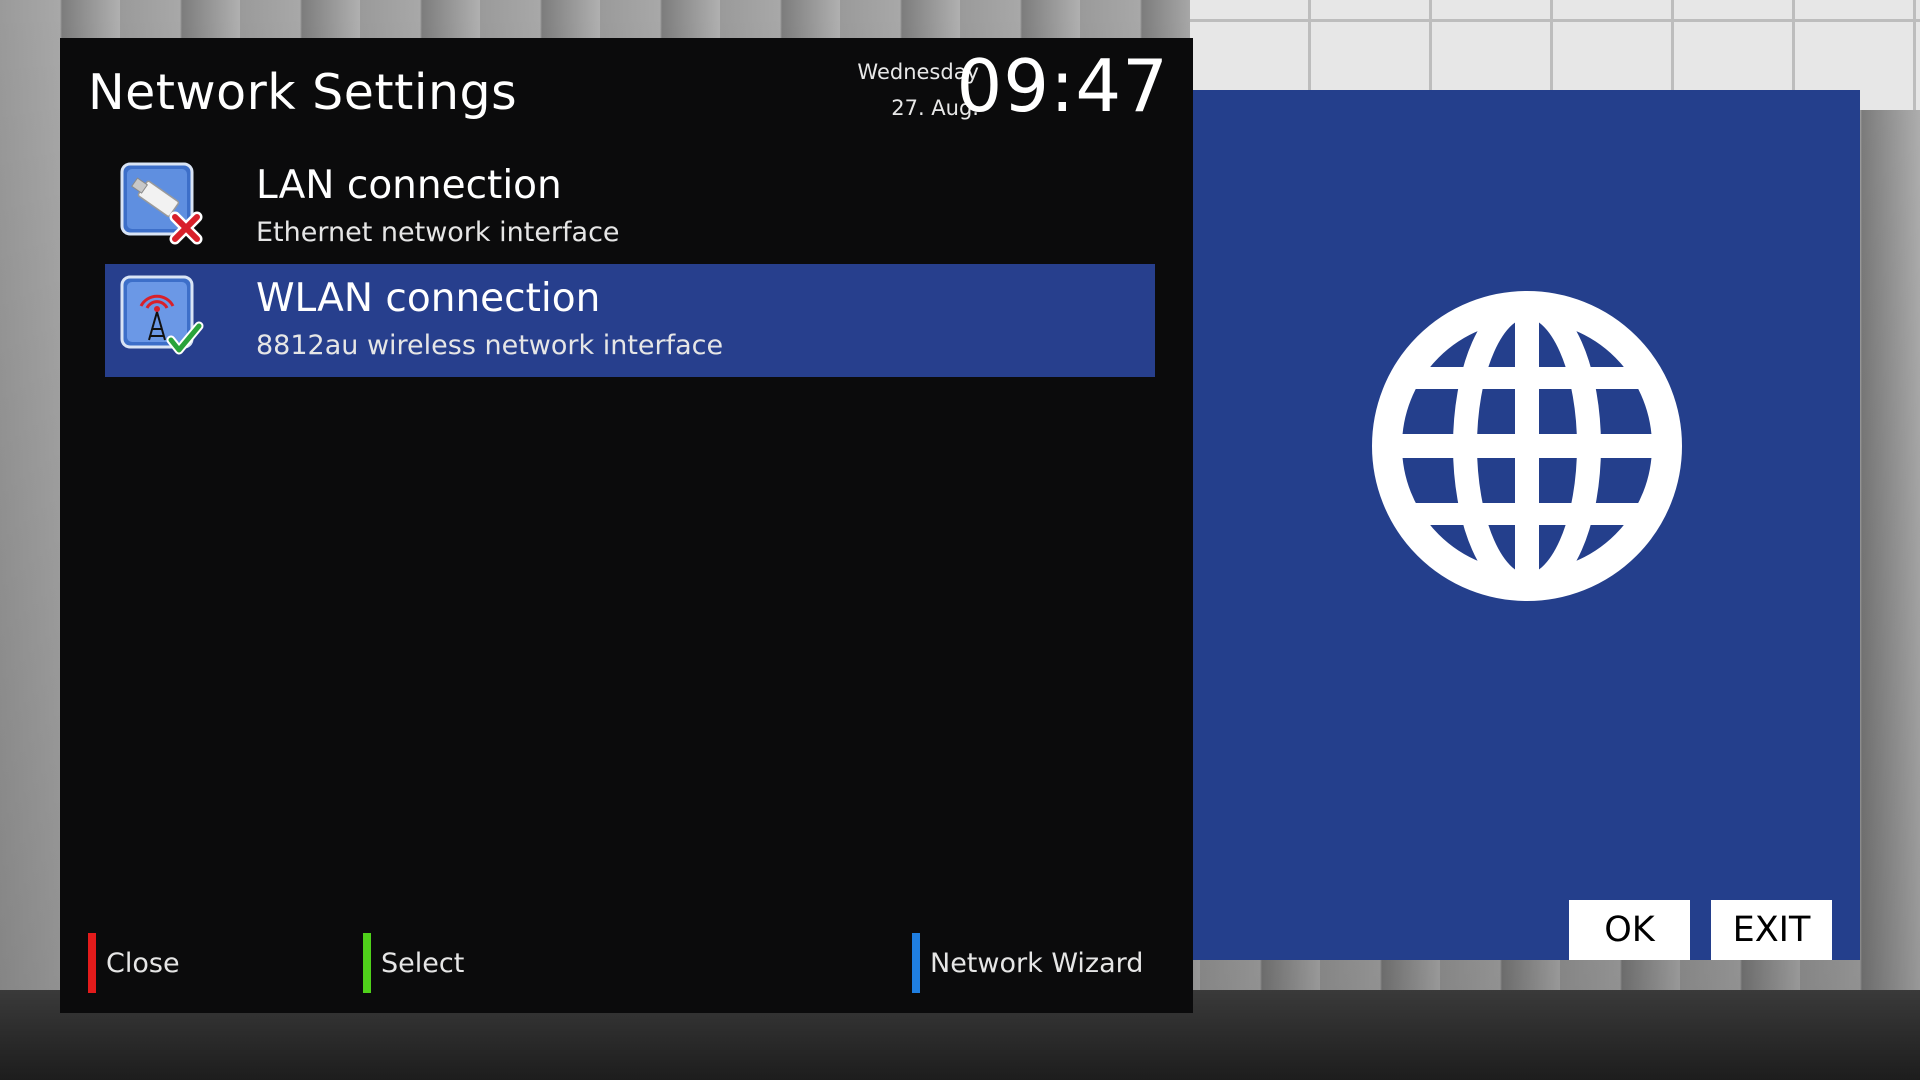 The width and height of the screenshot is (1920, 1080). Describe the element at coordinates (1062, 86) in the screenshot. I see `clock: 09:47` at that location.